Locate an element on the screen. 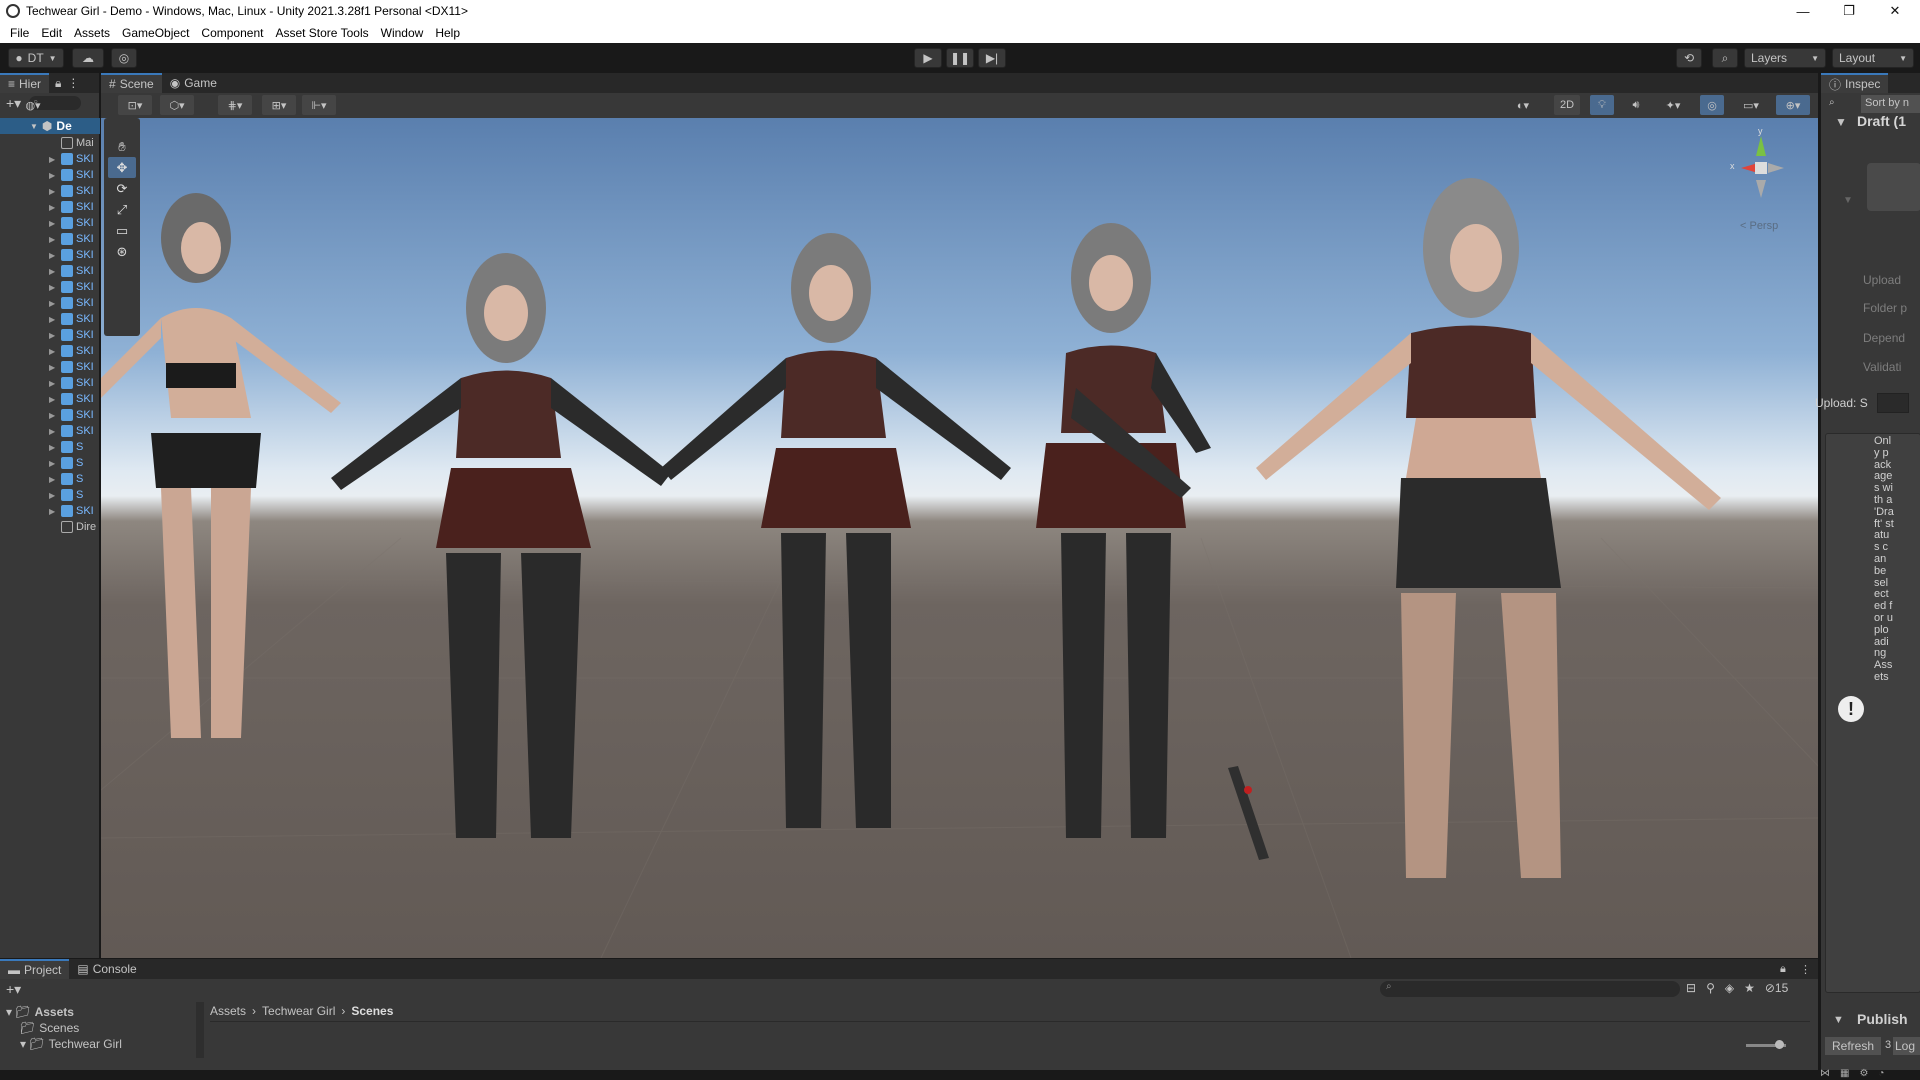 This screenshot has height=1080, width=1920. draw-mode-dropdown: ◍▾ is located at coordinates (33, 105).